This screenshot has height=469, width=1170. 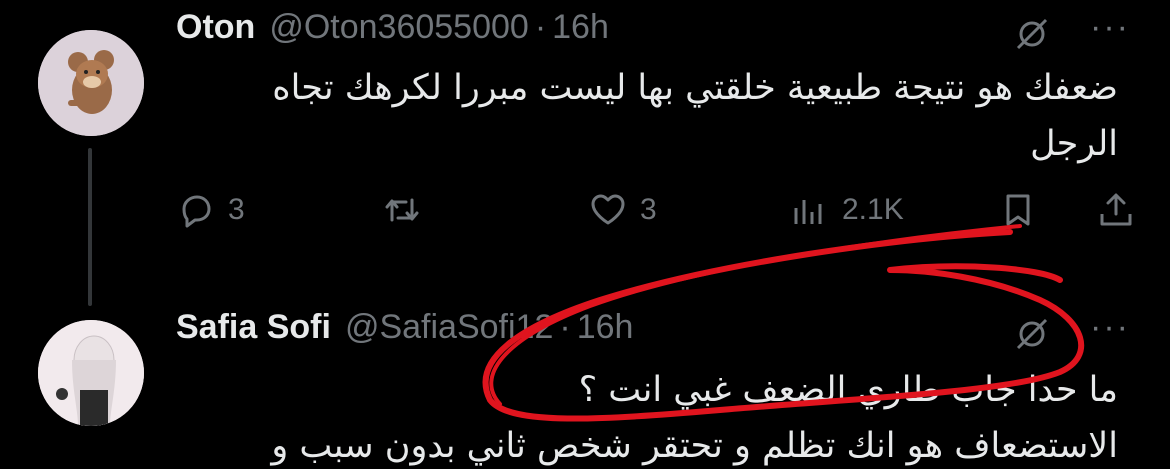 What do you see at coordinates (873, 209) in the screenshot?
I see `views-count: 2.1K` at bounding box center [873, 209].